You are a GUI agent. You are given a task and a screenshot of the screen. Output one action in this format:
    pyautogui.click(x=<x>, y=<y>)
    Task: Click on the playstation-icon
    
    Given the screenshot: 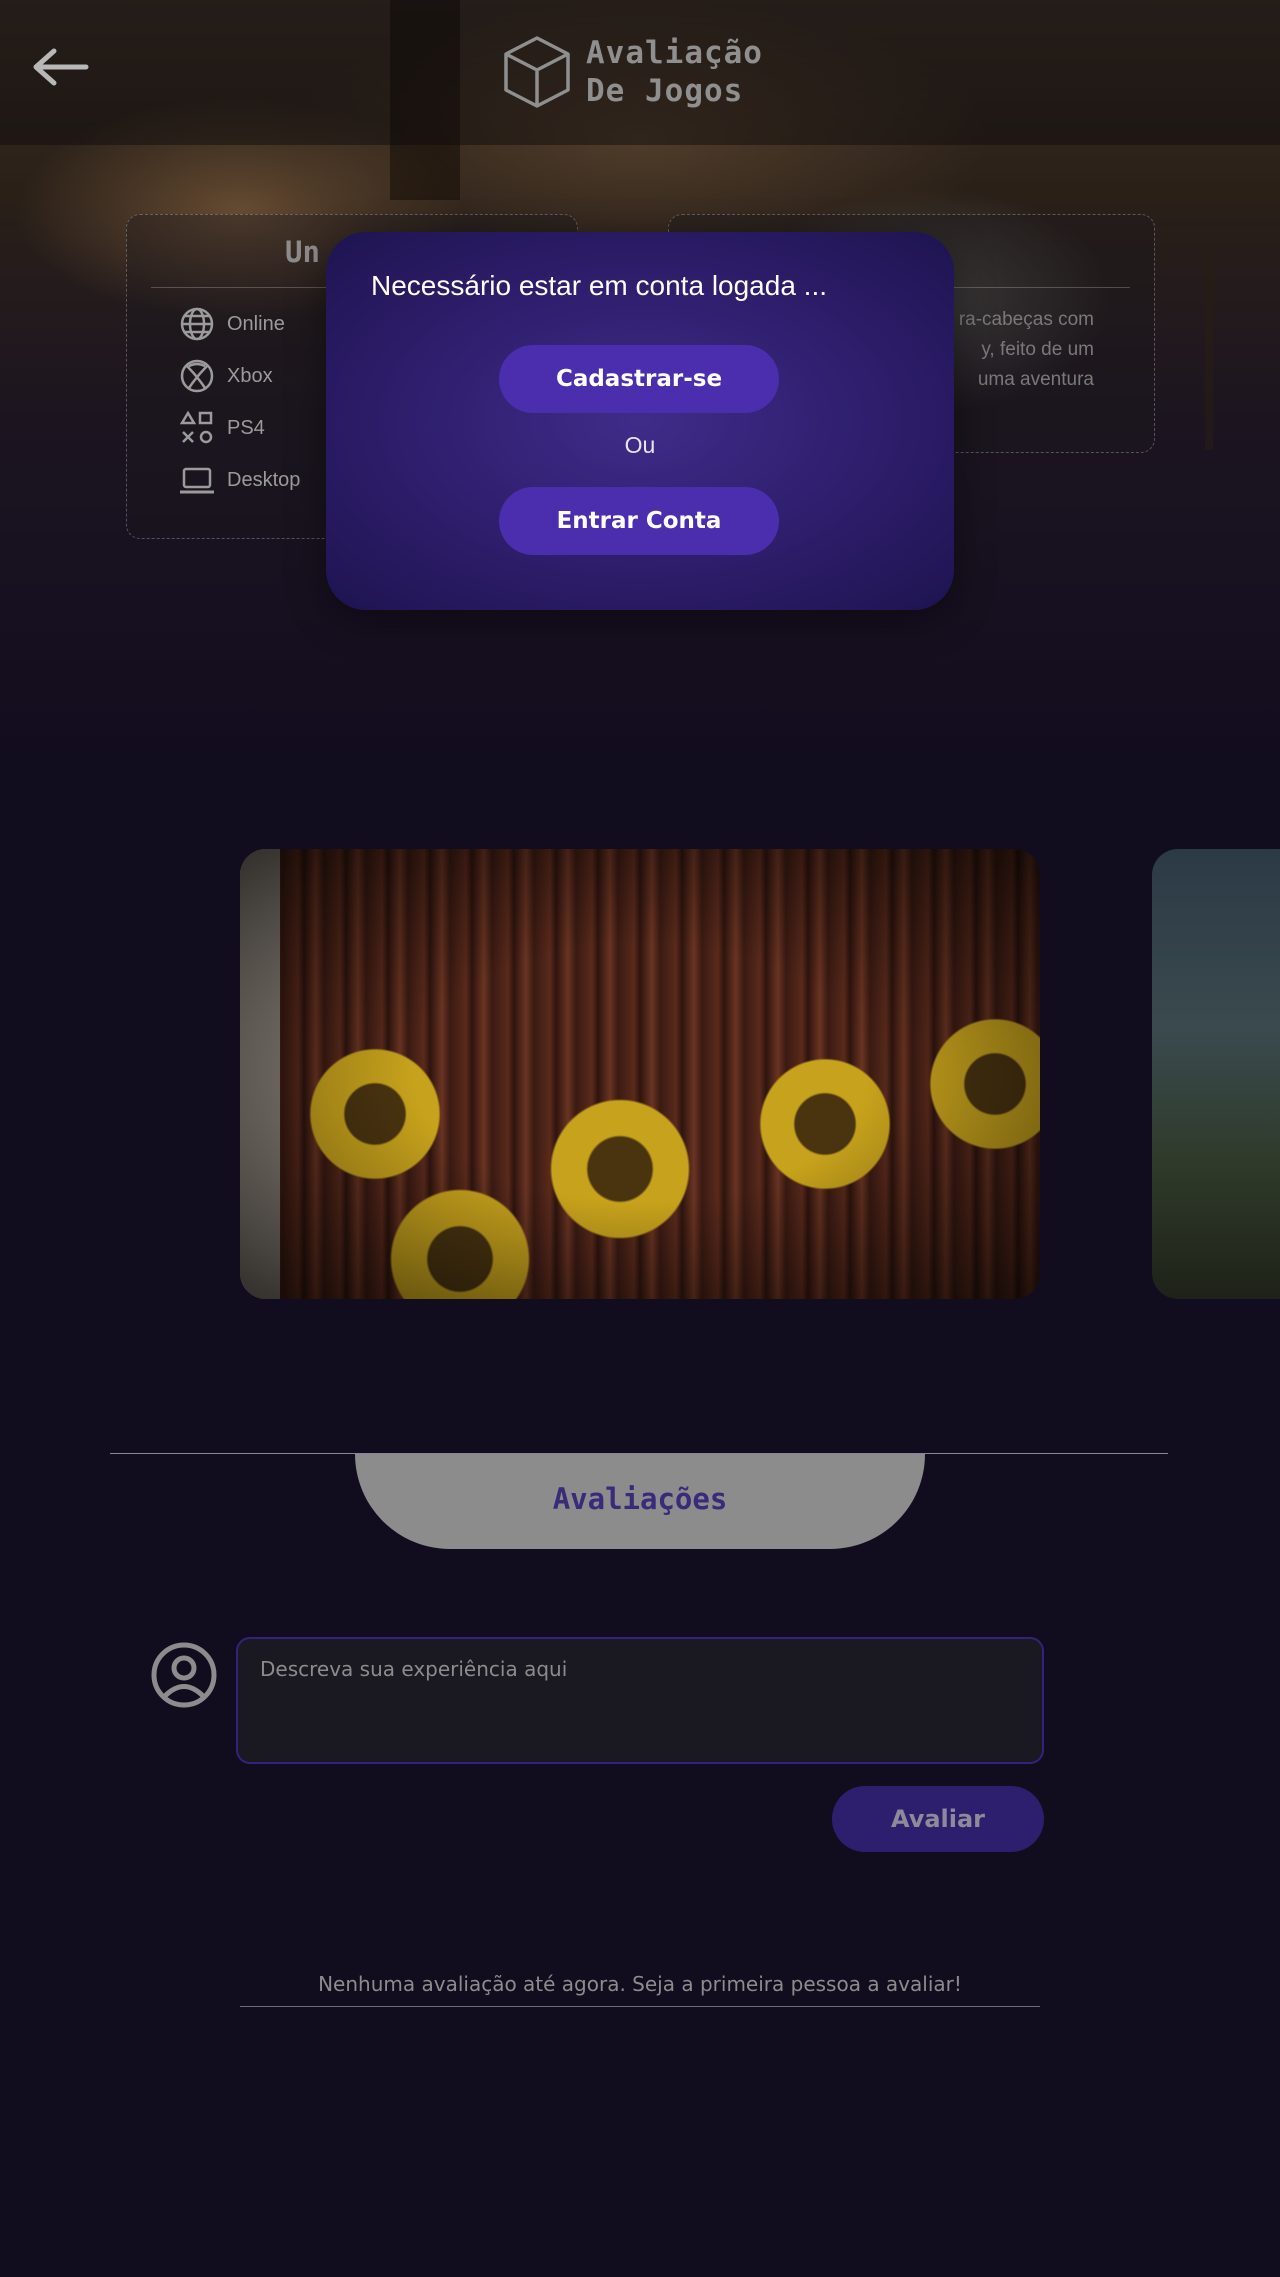 What is the action you would take?
    pyautogui.click(x=196, y=427)
    